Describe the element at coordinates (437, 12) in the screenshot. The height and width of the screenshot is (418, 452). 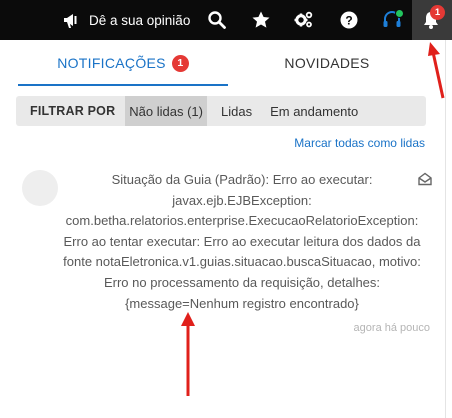
I see `notification-count-badge: 1` at that location.